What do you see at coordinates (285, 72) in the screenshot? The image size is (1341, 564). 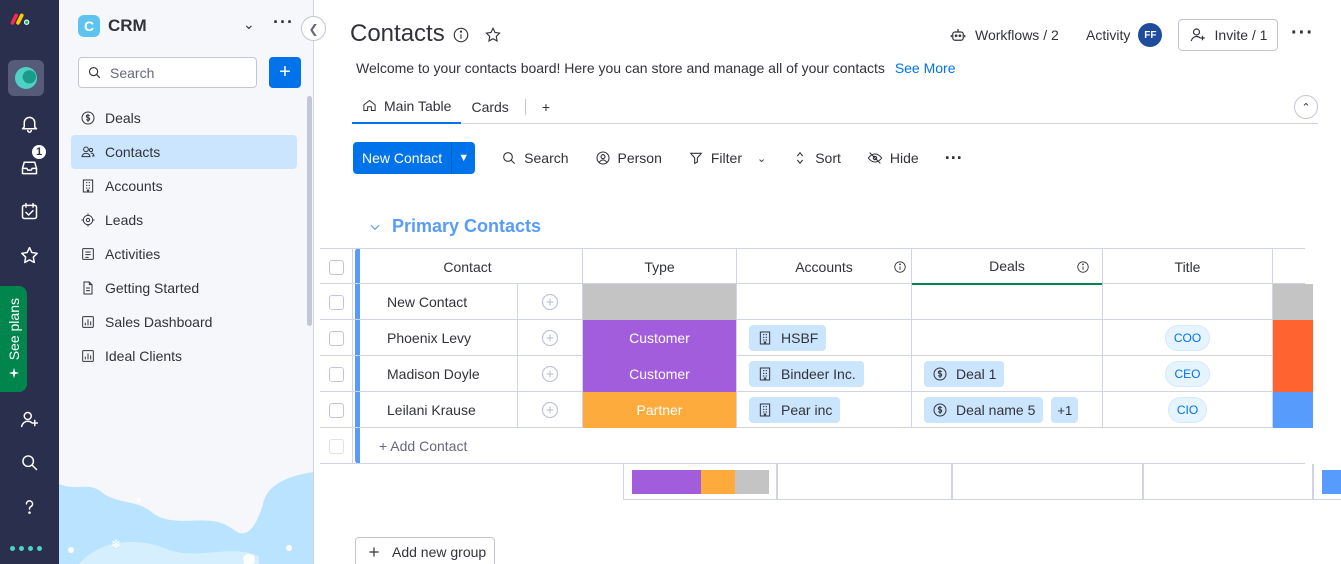 I see `add-item-button: +` at bounding box center [285, 72].